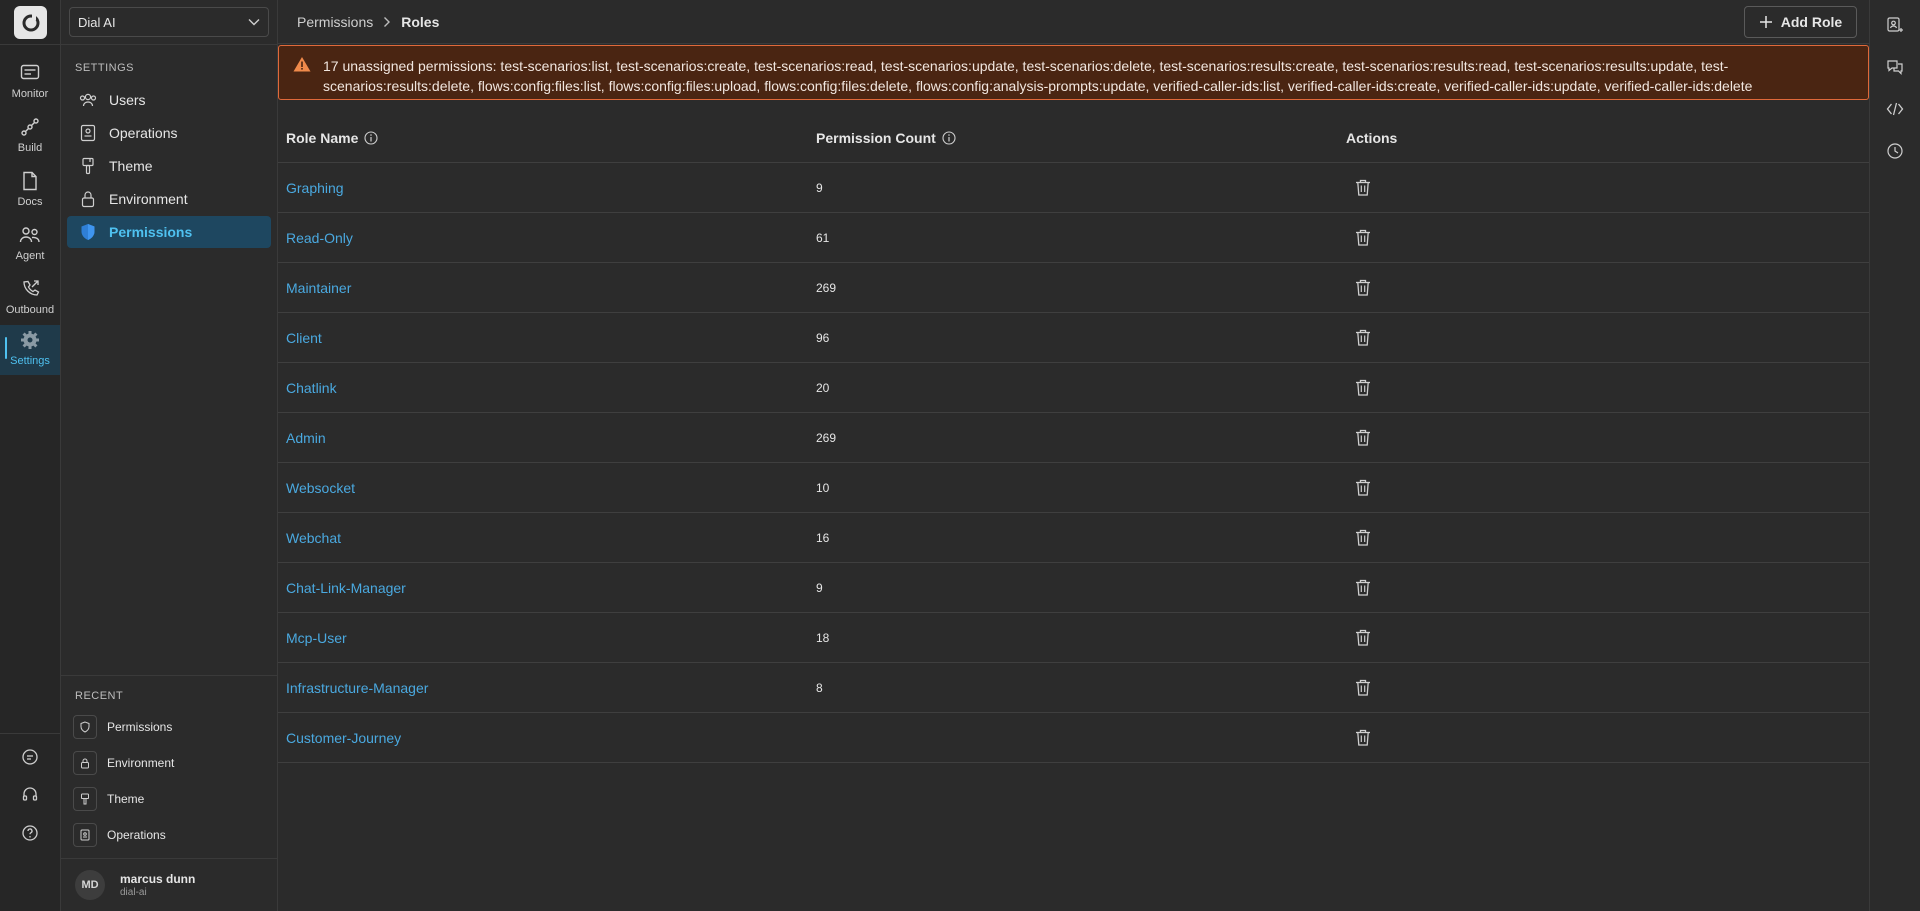 The height and width of the screenshot is (911, 1920). I want to click on top-bar: Permissions Roles Add Role, so click(1073, 22).